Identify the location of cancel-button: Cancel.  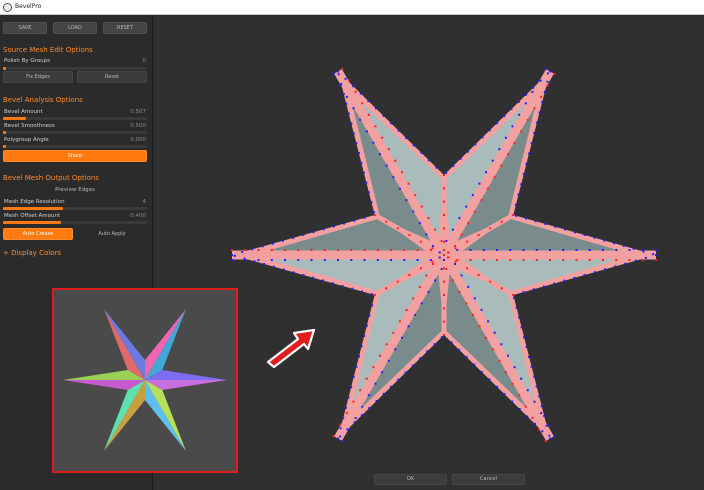
(488, 479).